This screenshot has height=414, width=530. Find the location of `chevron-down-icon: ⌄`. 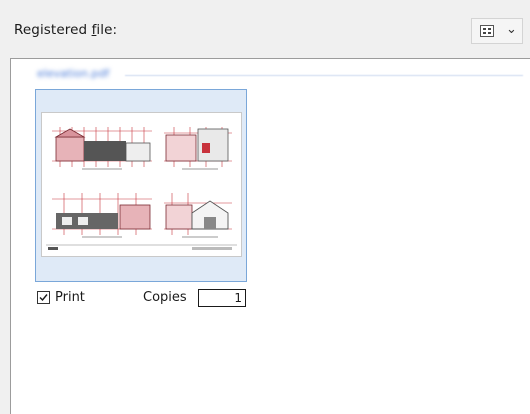

chevron-down-icon: ⌄ is located at coordinates (511, 29).